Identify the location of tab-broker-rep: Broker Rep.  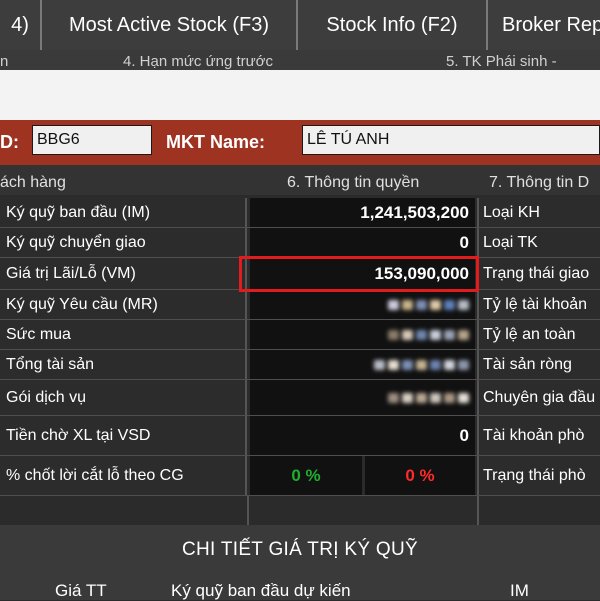
(544, 25).